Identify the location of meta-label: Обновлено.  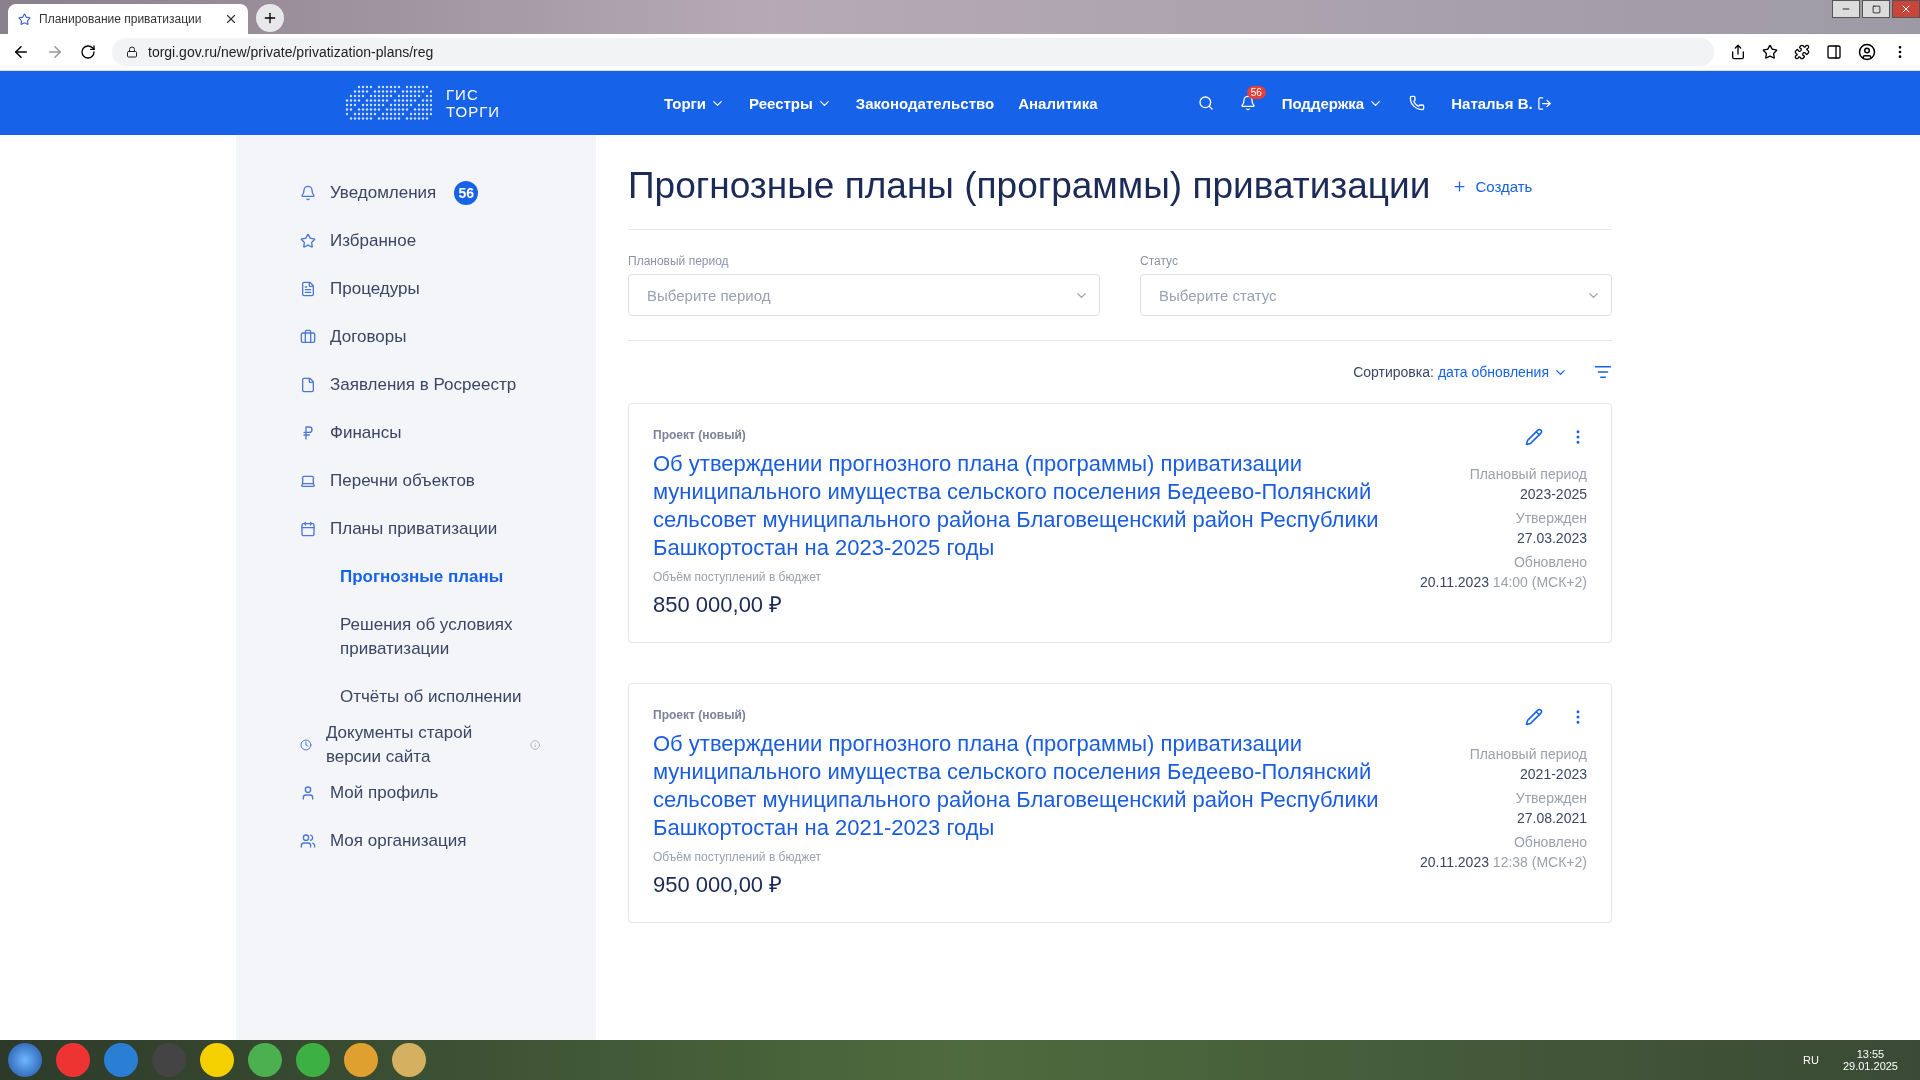
(1550, 842).